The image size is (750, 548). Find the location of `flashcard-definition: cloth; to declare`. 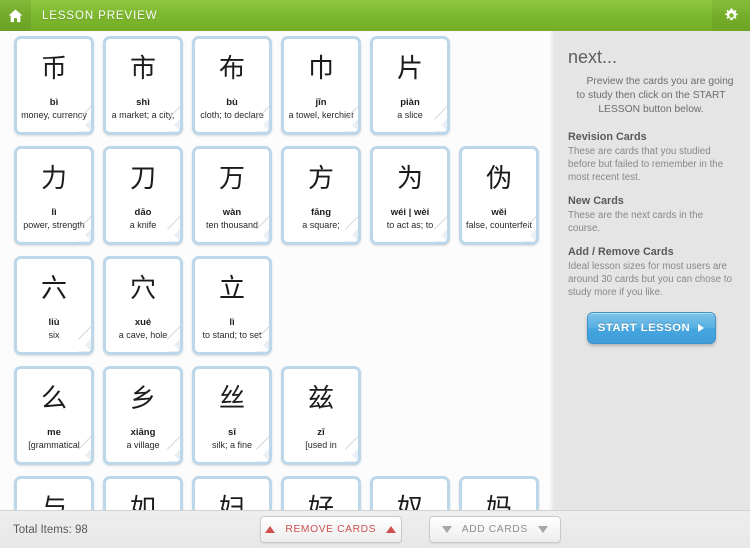

flashcard-definition: cloth; to declare is located at coordinates (232, 115).